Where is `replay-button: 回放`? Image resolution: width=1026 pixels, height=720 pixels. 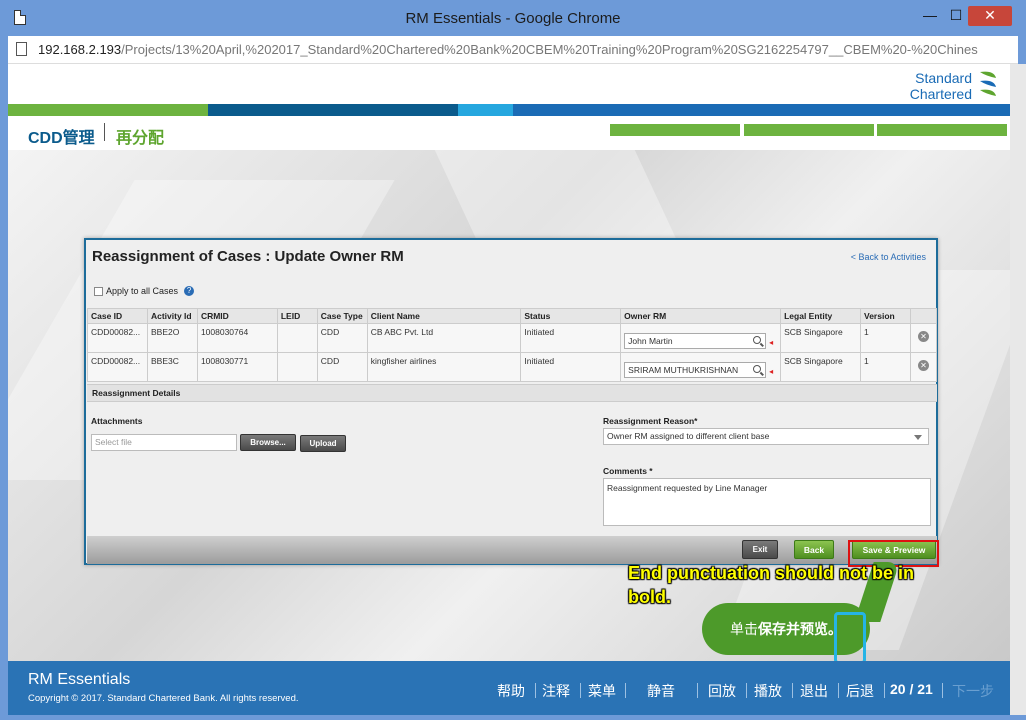 replay-button: 回放 is located at coordinates (722, 691).